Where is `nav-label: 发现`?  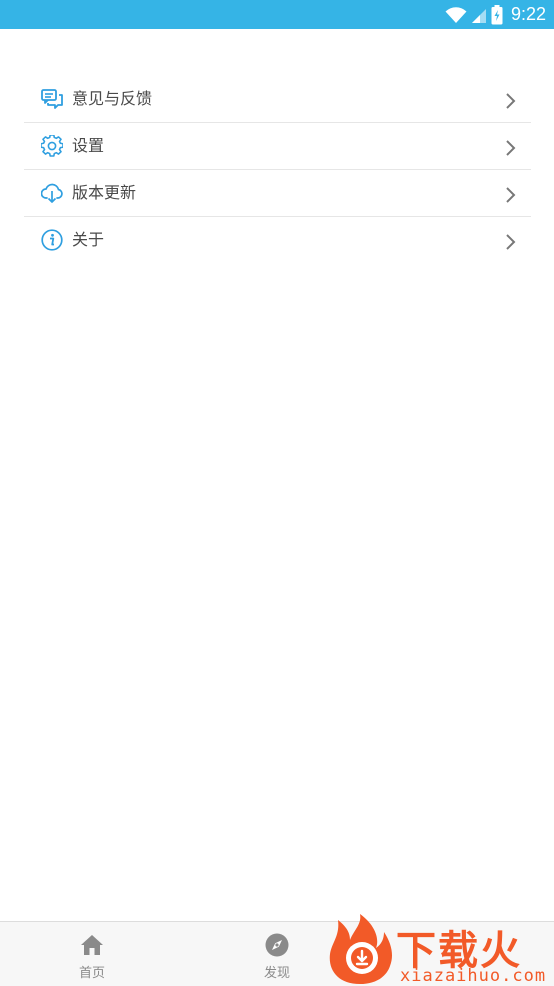 nav-label: 发现 is located at coordinates (276, 973).